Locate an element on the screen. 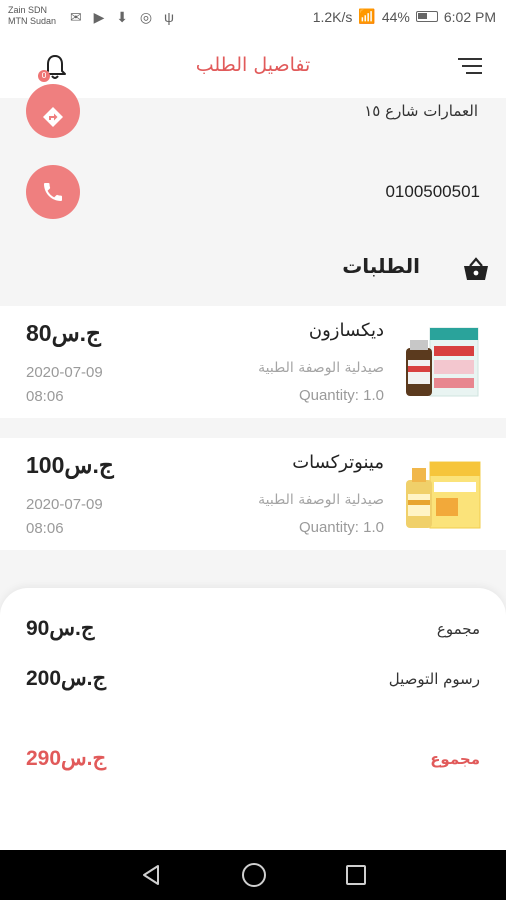 Image resolution: width=506 pixels, height=900 pixels. item-price: ج.س80 is located at coordinates (63, 333).